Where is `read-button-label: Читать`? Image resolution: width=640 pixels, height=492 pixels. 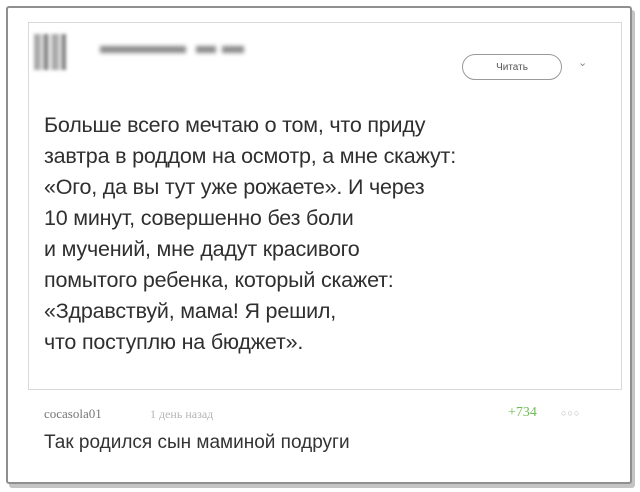
read-button-label: Читать is located at coordinates (512, 67).